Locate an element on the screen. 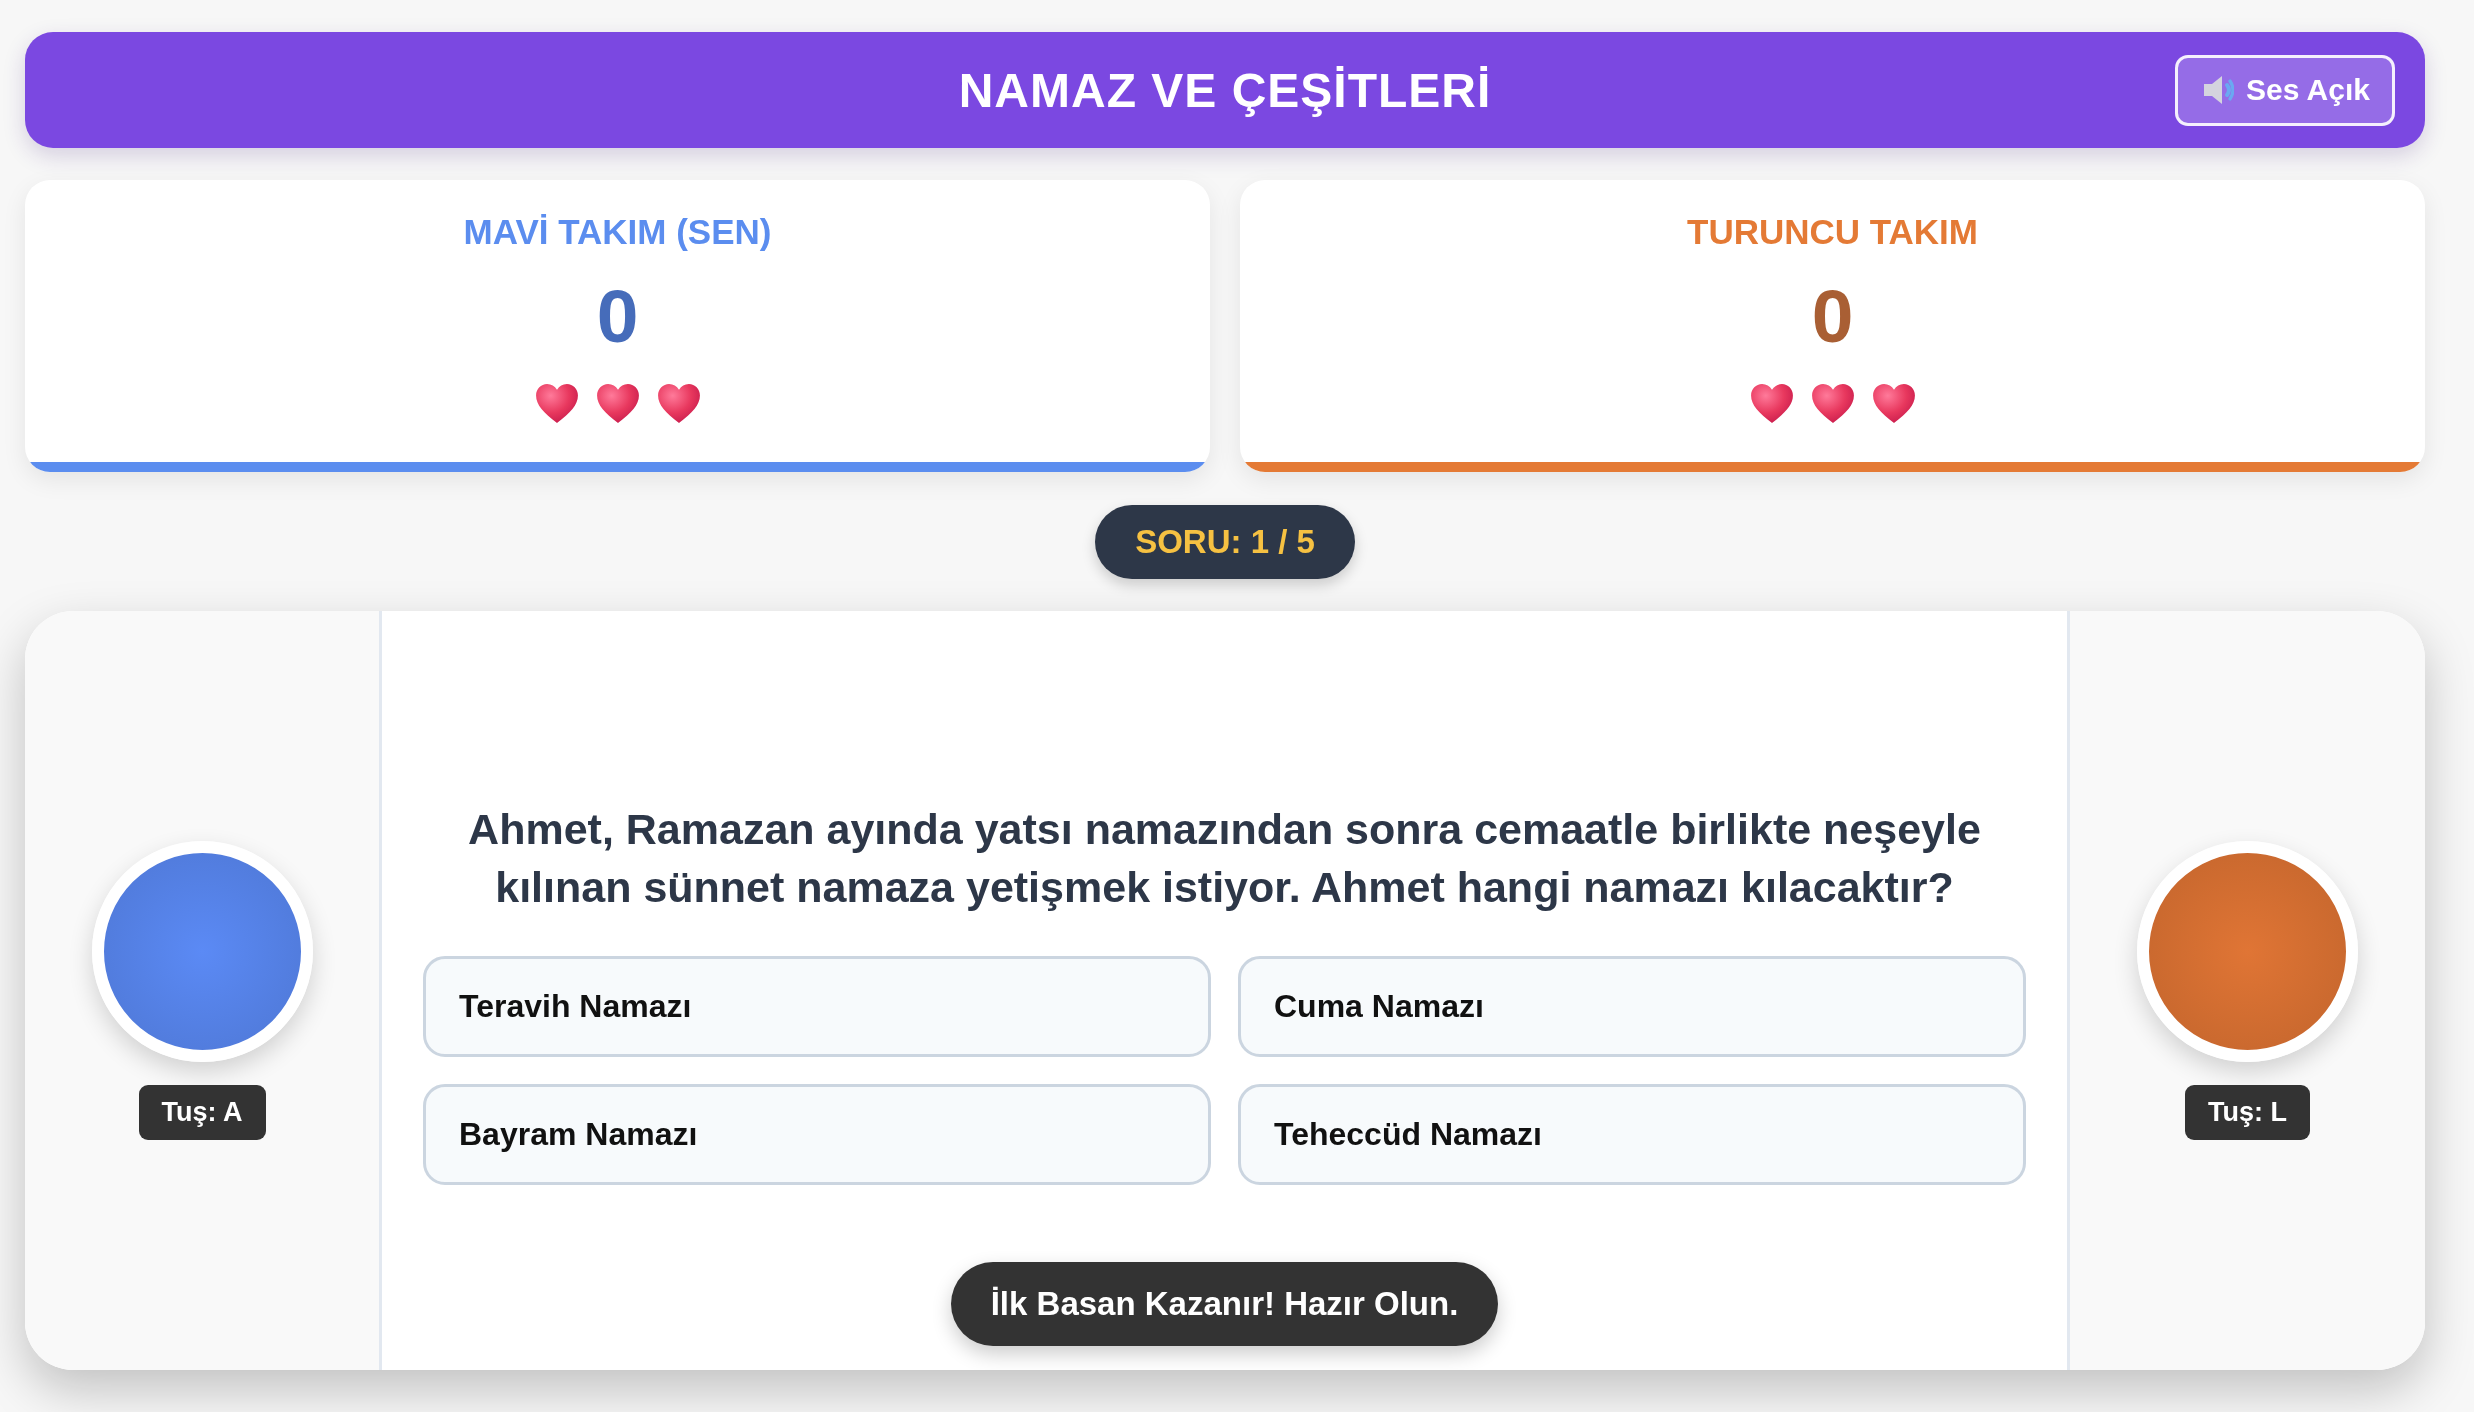  key-hint-label: Tuş: A is located at coordinates (202, 1112).